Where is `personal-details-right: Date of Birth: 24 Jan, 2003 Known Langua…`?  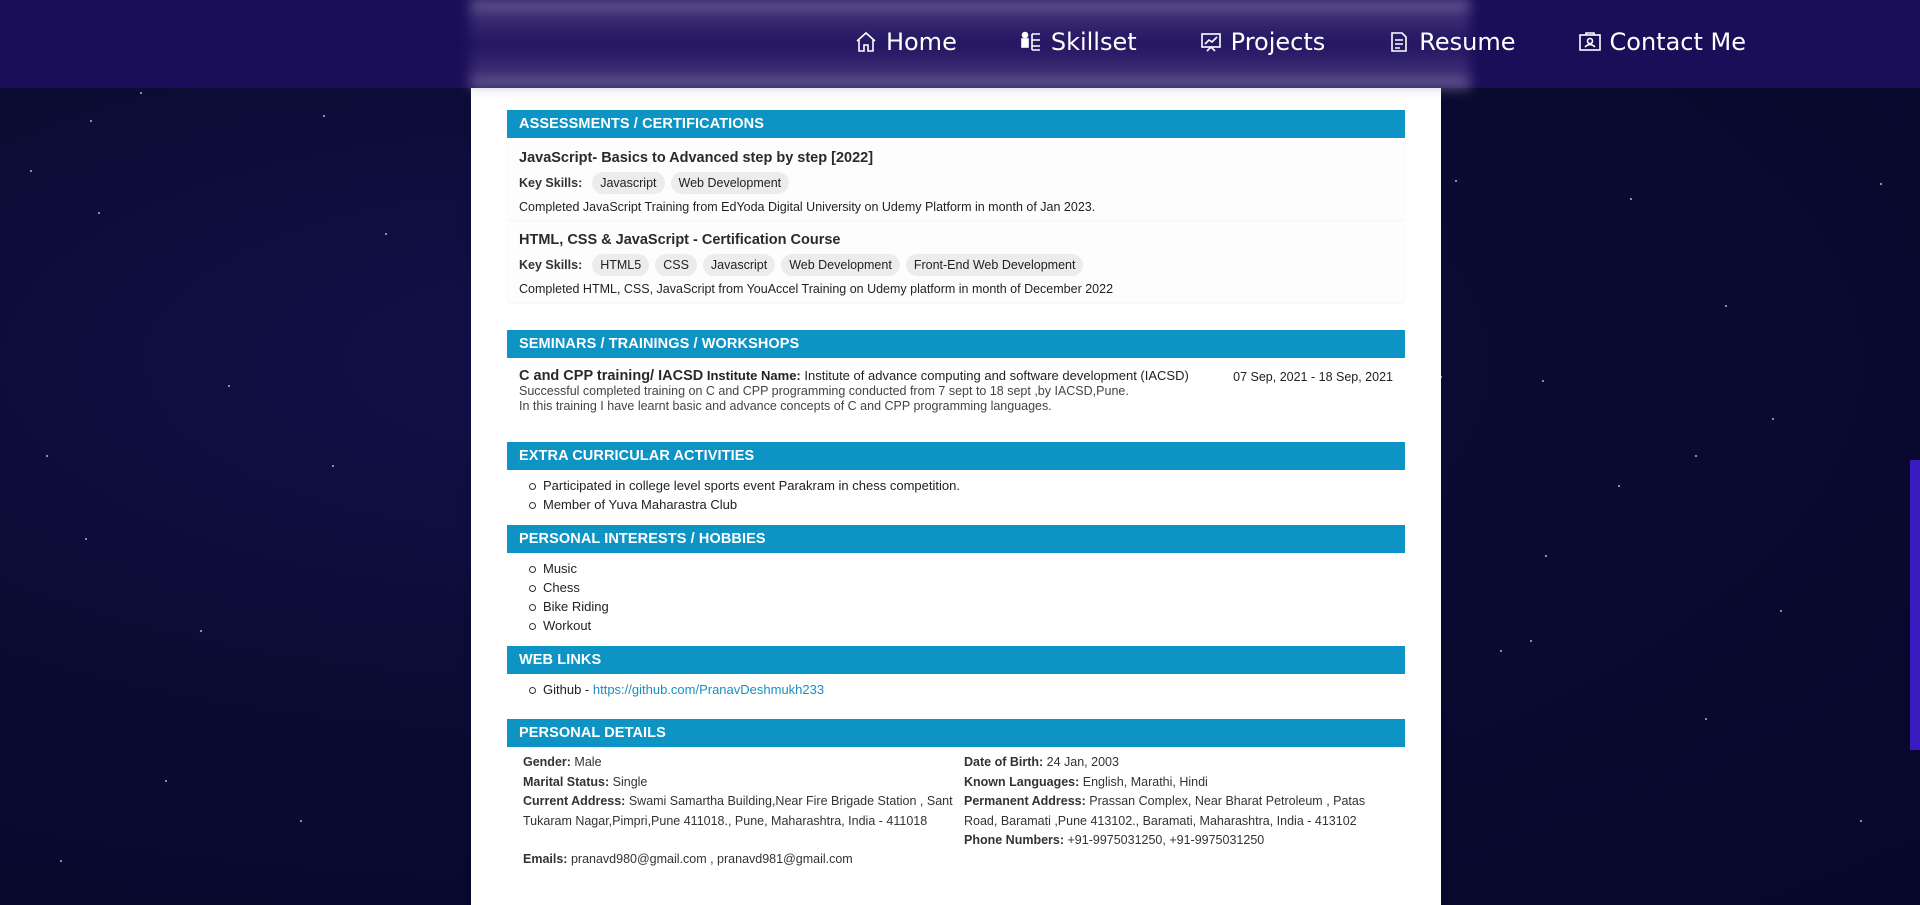 personal-details-right: Date of Birth: 24 Jan, 2003 Known Langua… is located at coordinates (1174, 802).